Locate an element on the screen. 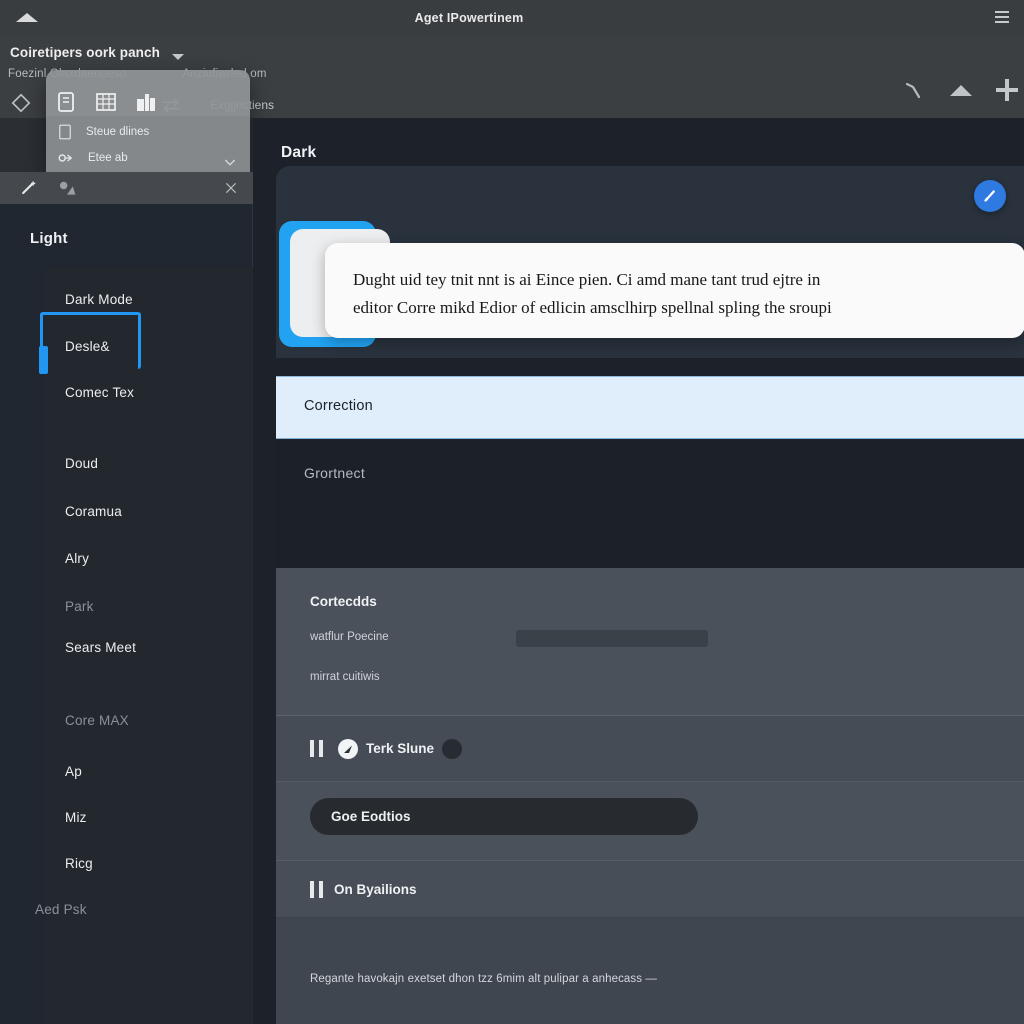  document-icon is located at coordinates (65, 132).